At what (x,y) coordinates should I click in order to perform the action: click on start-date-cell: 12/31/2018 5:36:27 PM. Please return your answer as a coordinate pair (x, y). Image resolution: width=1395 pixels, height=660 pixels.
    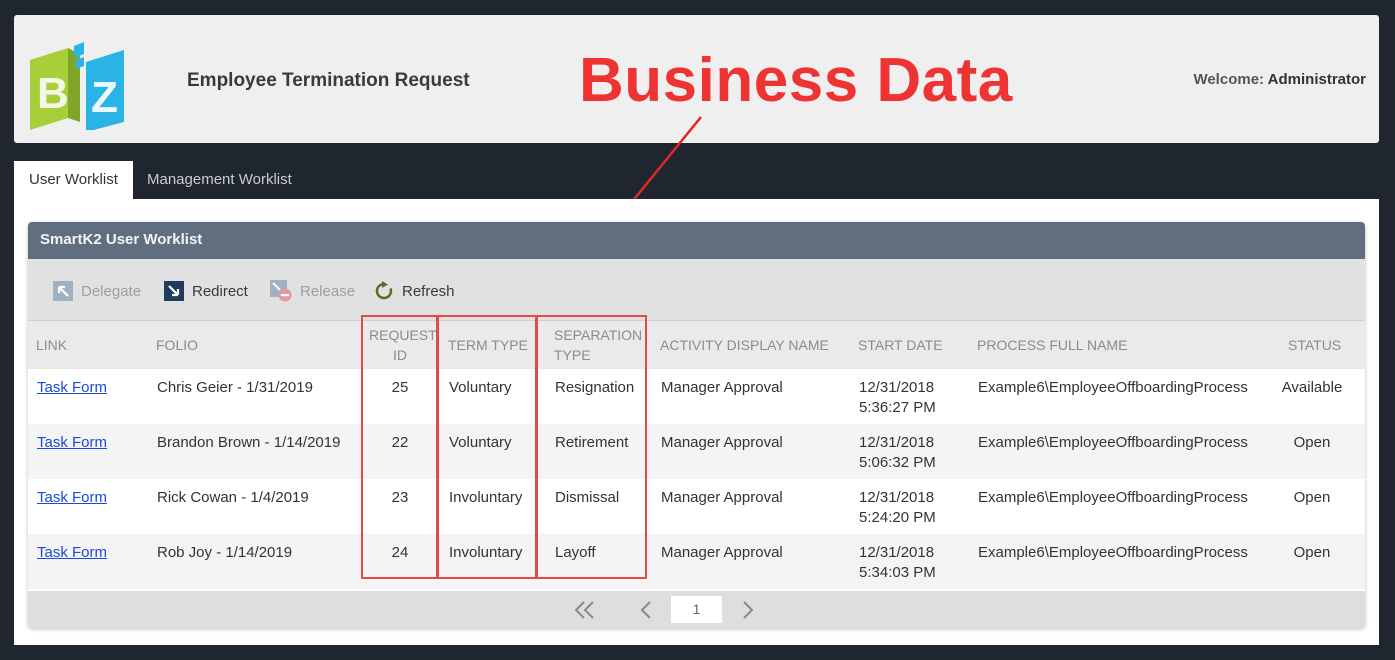
    Looking at the image, I should click on (897, 398).